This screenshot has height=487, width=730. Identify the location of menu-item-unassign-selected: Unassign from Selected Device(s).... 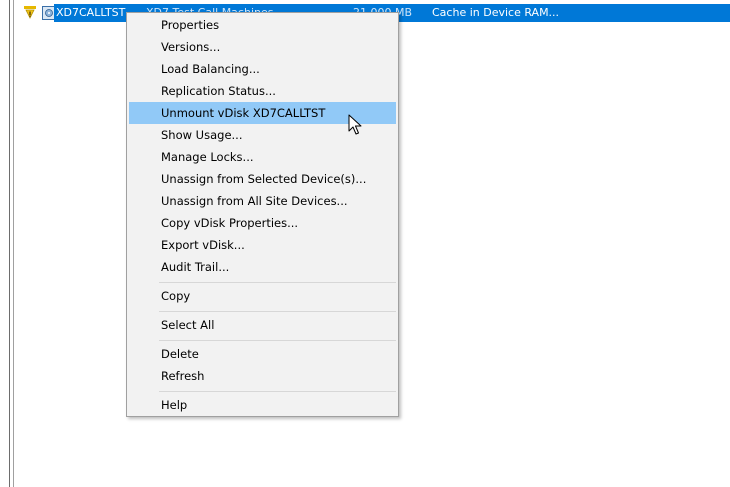
(262, 179).